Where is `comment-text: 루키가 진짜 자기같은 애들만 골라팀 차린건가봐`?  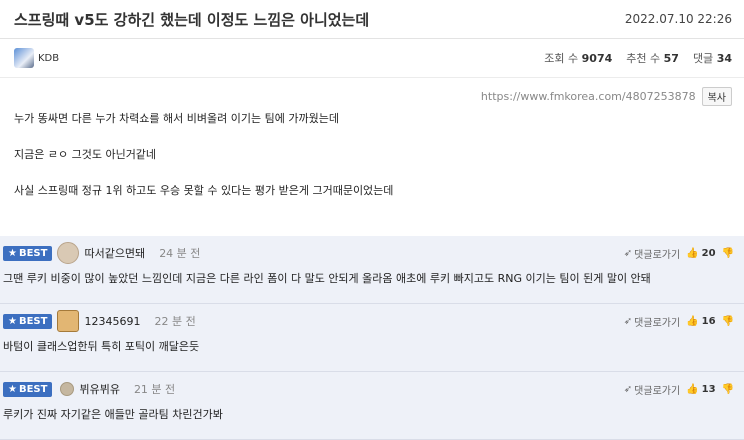
comment-text: 루키가 진짜 자기같은 애들만 골라팀 차린건가봐 is located at coordinates (113, 414).